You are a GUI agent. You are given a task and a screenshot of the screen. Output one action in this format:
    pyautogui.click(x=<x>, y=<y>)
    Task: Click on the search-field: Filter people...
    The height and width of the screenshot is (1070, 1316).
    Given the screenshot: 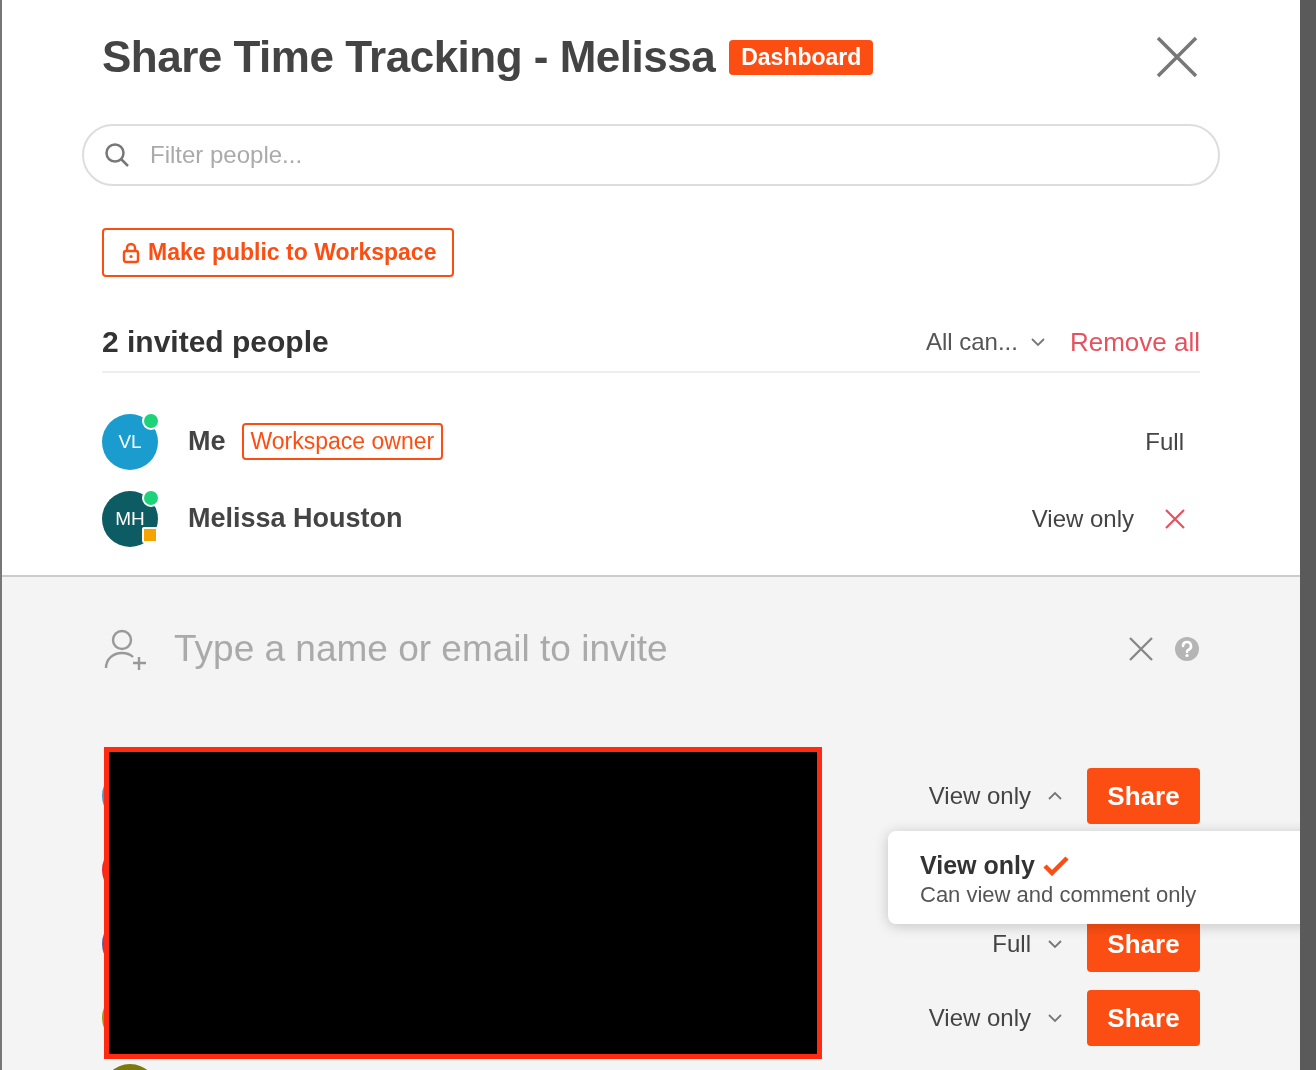 What is the action you would take?
    pyautogui.click(x=651, y=155)
    